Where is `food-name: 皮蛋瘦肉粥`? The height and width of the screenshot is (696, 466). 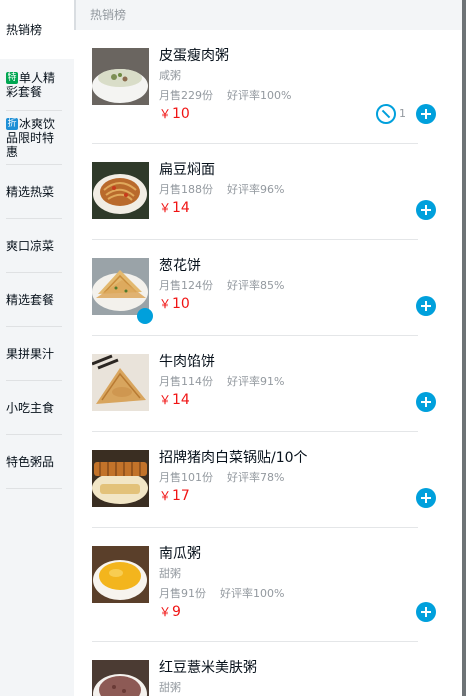
food-name: 皮蛋瘦肉粥 is located at coordinates (194, 56).